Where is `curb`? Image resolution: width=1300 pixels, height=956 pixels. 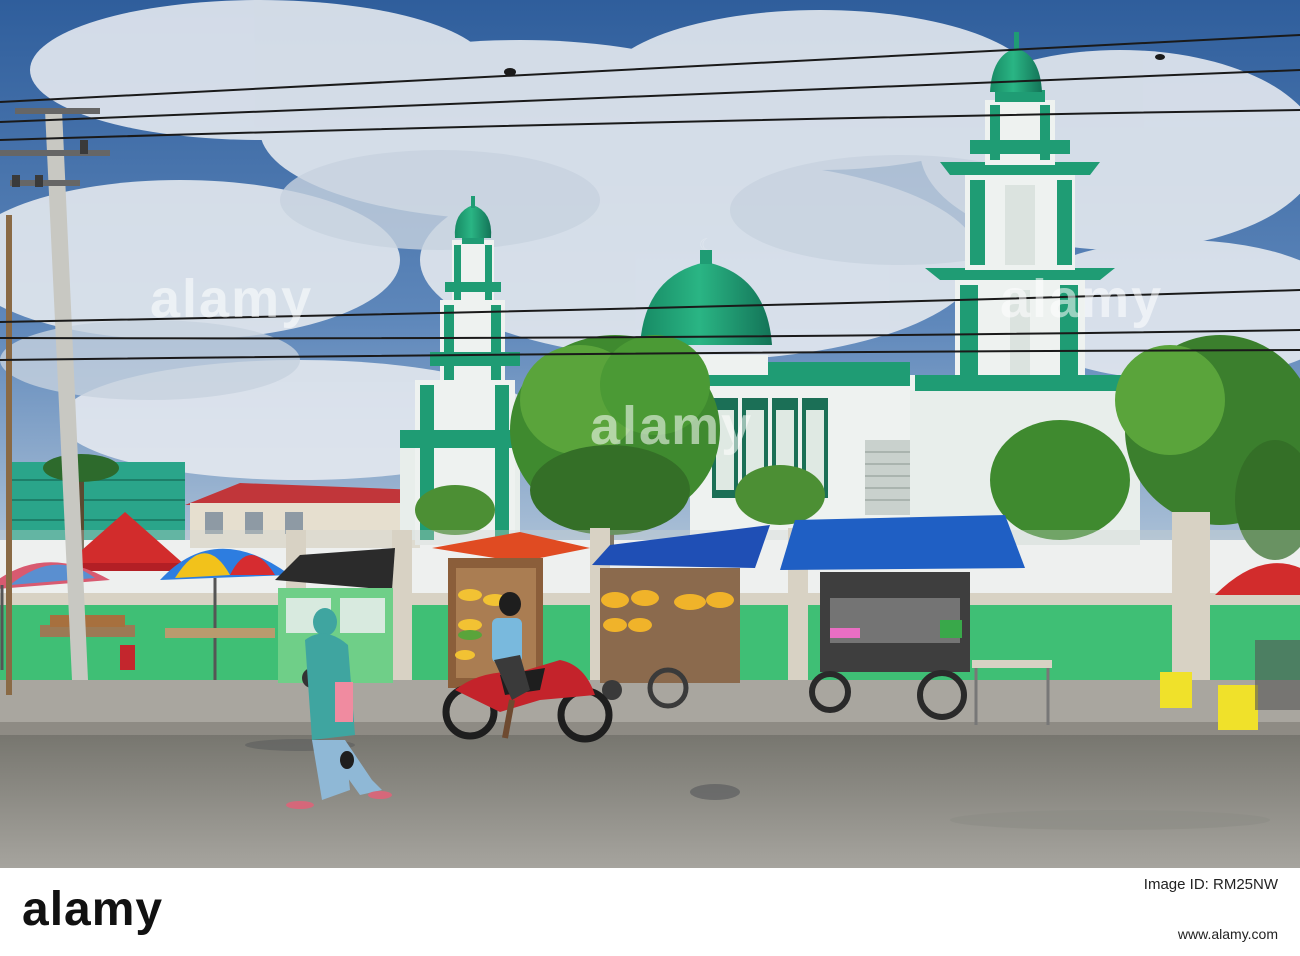 curb is located at coordinates (650, 729).